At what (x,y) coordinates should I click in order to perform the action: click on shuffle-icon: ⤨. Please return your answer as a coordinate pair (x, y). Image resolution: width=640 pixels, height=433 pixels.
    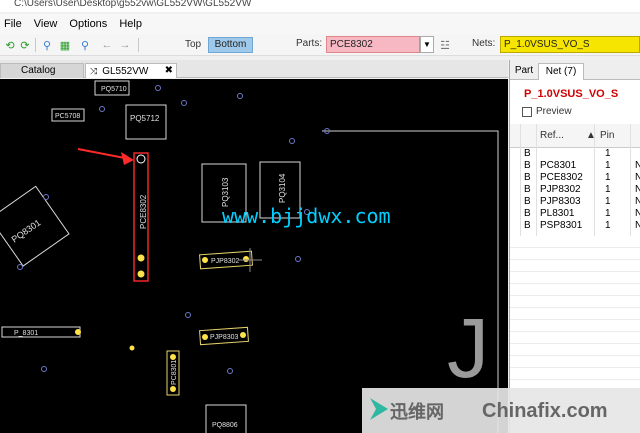
    Looking at the image, I should click on (94, 71).